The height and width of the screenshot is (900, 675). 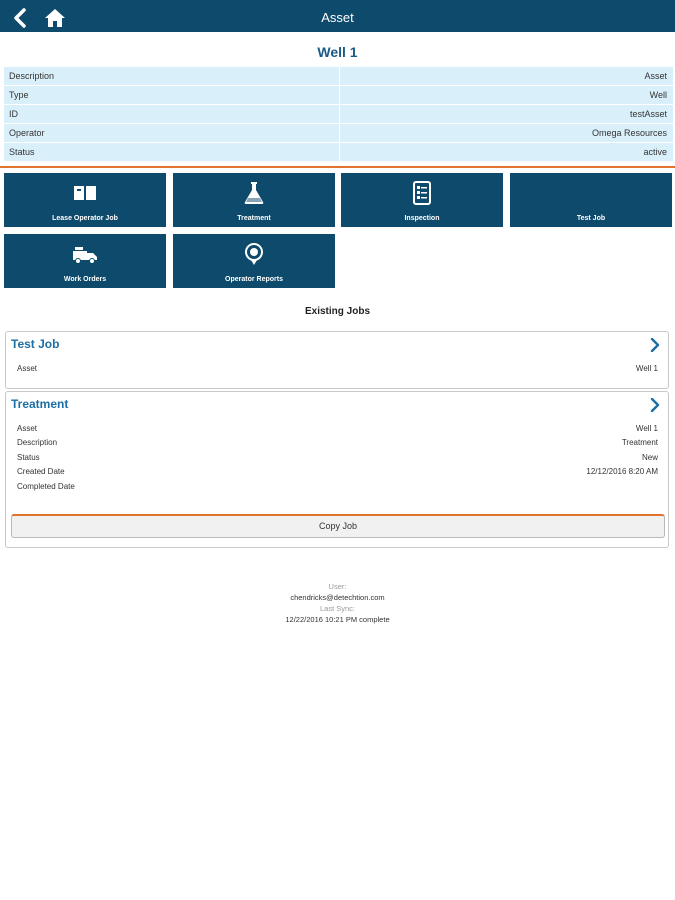 I want to click on tile-label: Test Job, so click(x=591, y=218).